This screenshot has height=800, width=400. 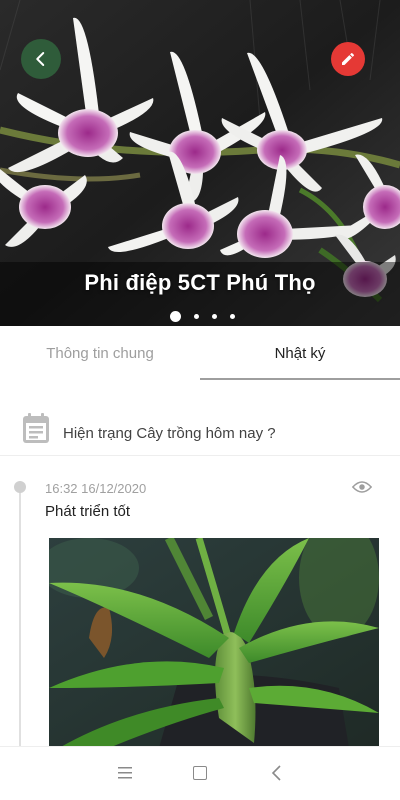 I want to click on tab-bar: Thông tin chung Nhật ký, so click(x=200, y=353).